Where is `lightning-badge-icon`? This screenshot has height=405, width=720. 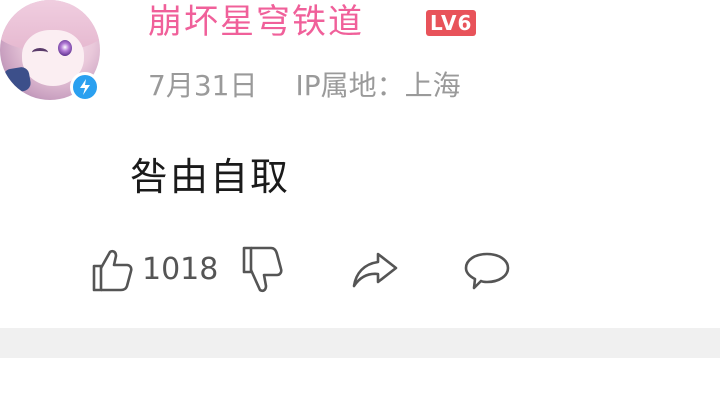
lightning-badge-icon is located at coordinates (85, 87).